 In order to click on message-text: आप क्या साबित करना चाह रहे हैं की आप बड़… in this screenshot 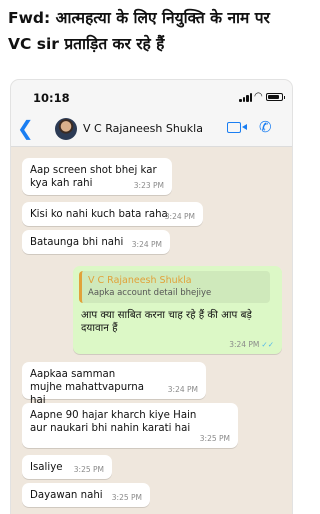, I will do `click(166, 322)`.